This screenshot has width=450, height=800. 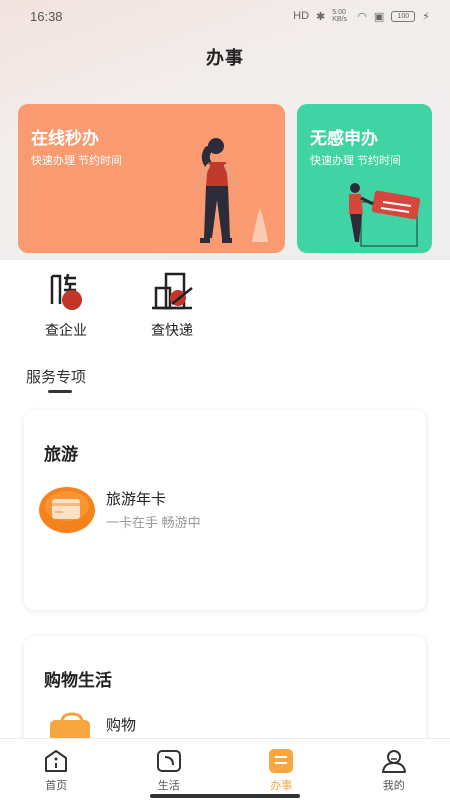 What do you see at coordinates (168, 786) in the screenshot?
I see `tab-label: 生活` at bounding box center [168, 786].